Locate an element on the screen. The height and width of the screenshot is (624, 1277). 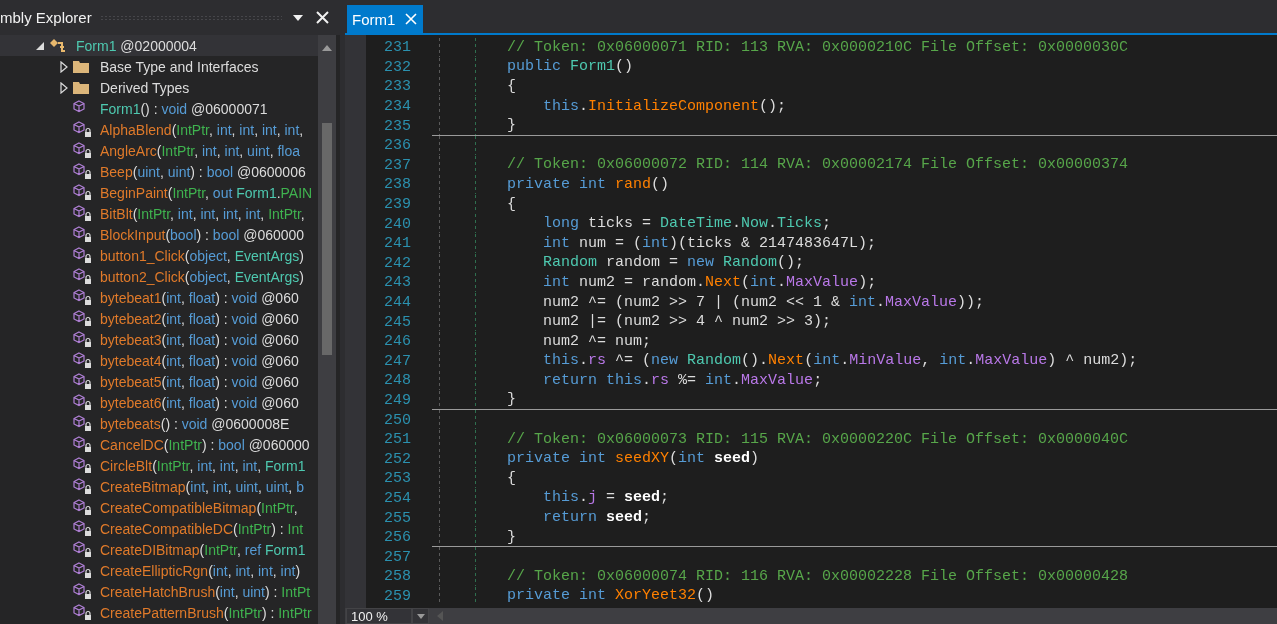
line-number: 247 is located at coordinates (397, 361).